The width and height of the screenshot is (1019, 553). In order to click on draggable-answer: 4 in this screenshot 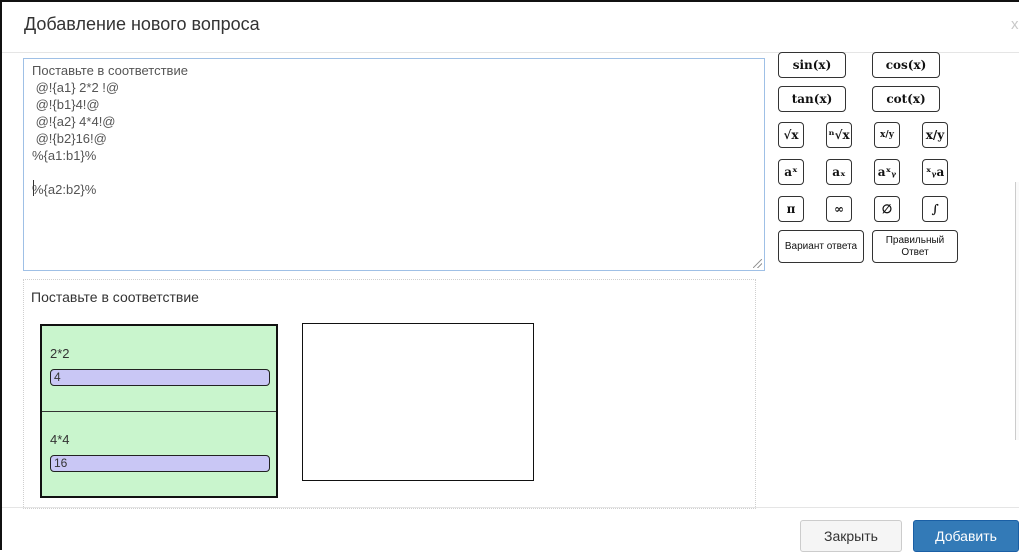, I will do `click(160, 377)`.